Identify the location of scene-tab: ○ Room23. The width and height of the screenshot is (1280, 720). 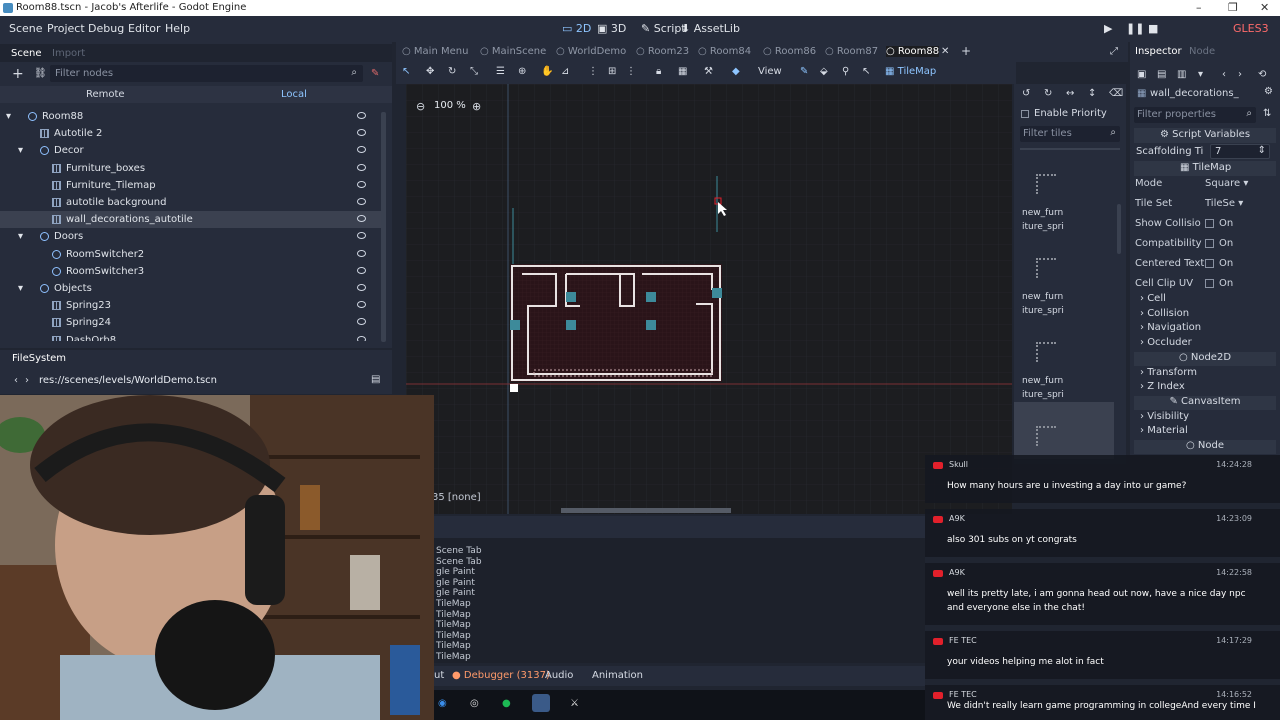
(662, 51).